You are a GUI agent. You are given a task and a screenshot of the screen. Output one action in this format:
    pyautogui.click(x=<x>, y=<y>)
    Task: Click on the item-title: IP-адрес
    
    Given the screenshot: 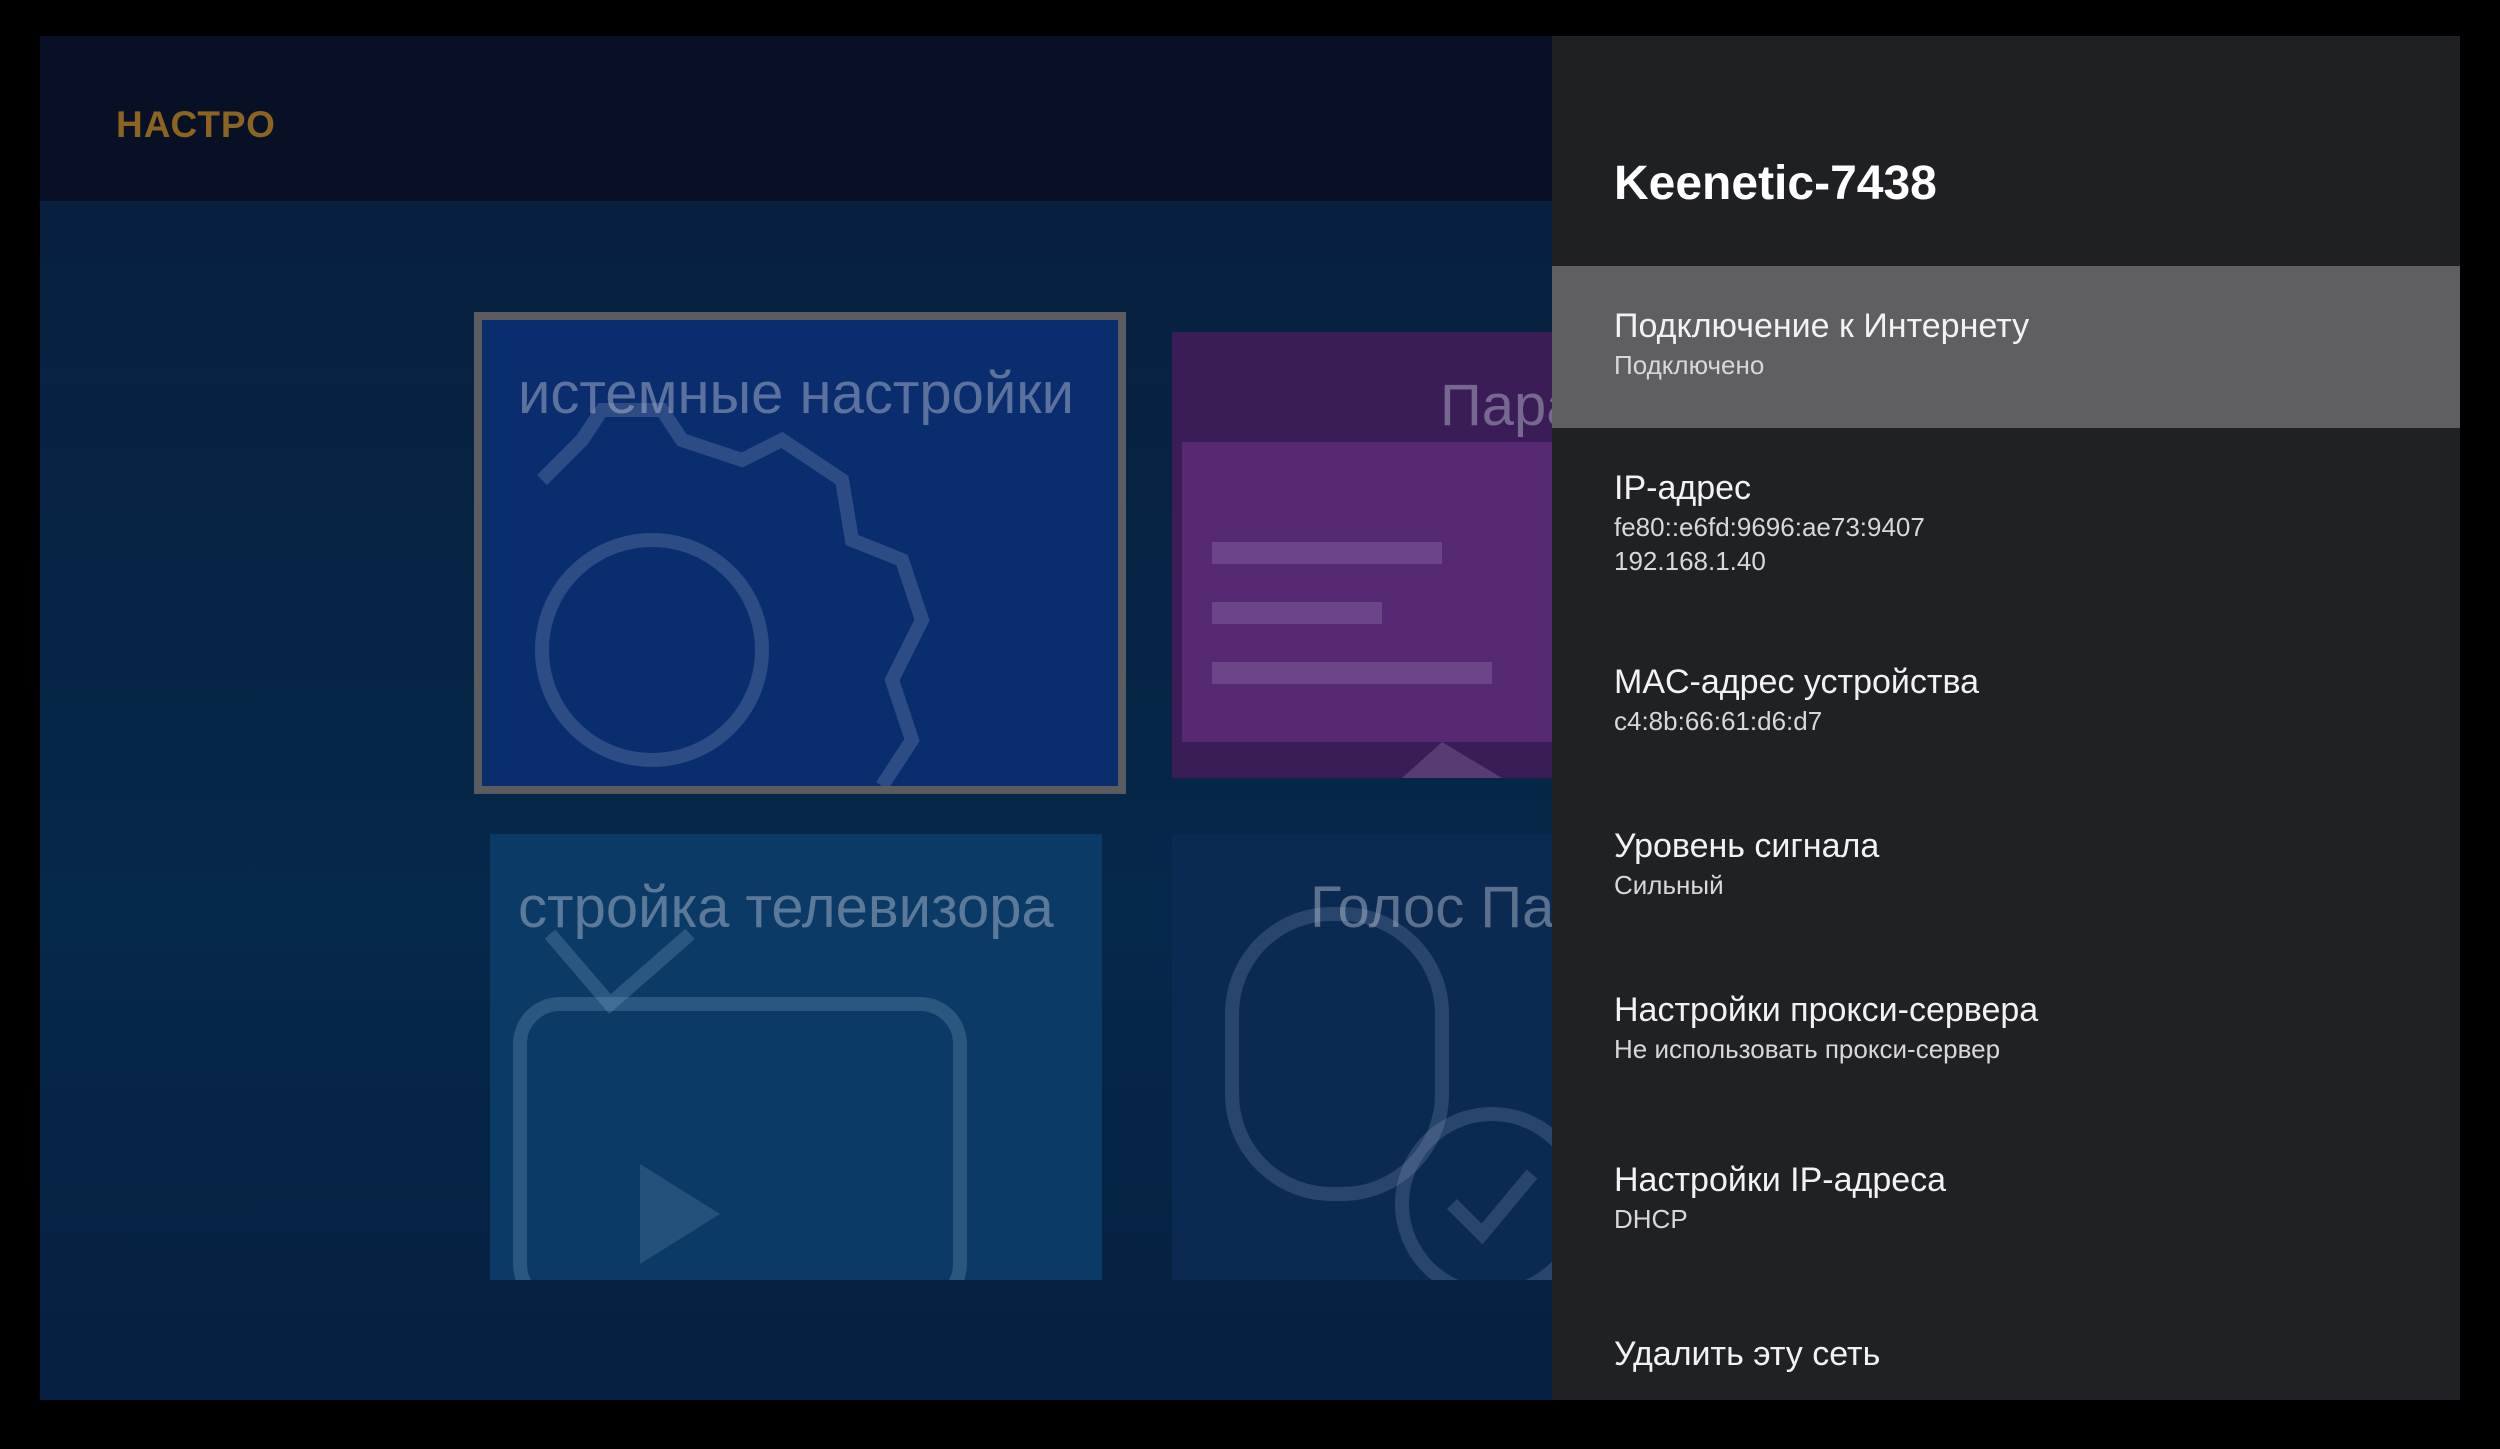 What is the action you would take?
    pyautogui.click(x=1683, y=488)
    